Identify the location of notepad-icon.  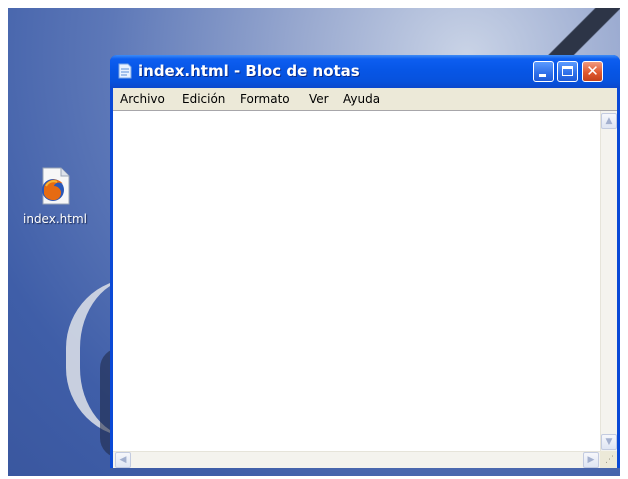
(125, 71).